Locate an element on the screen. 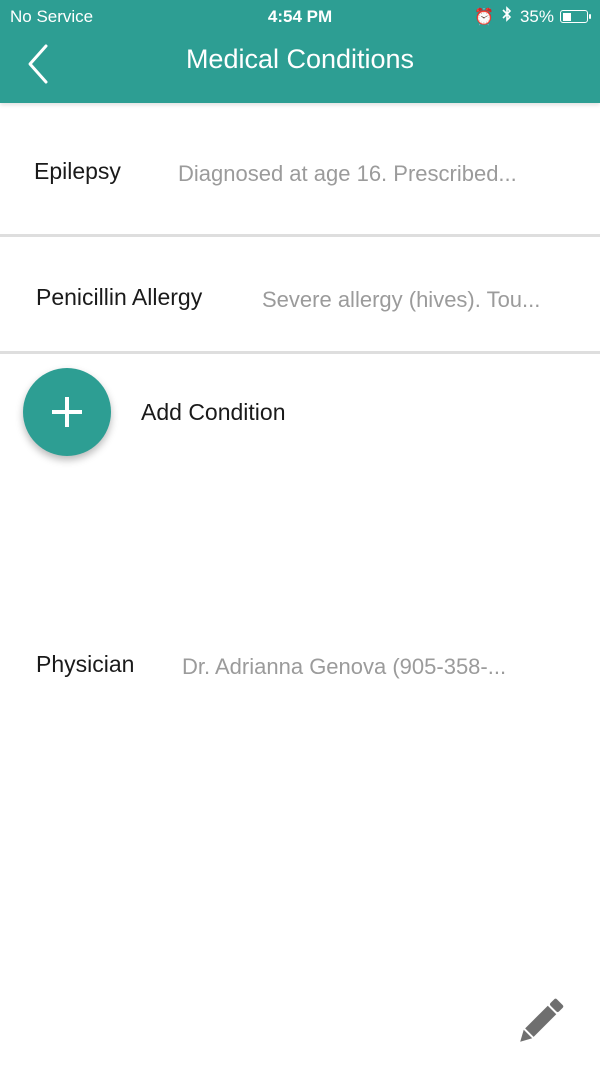 Image resolution: width=600 pixels, height=1073 pixels. page-title: Medical Conditions is located at coordinates (300, 59).